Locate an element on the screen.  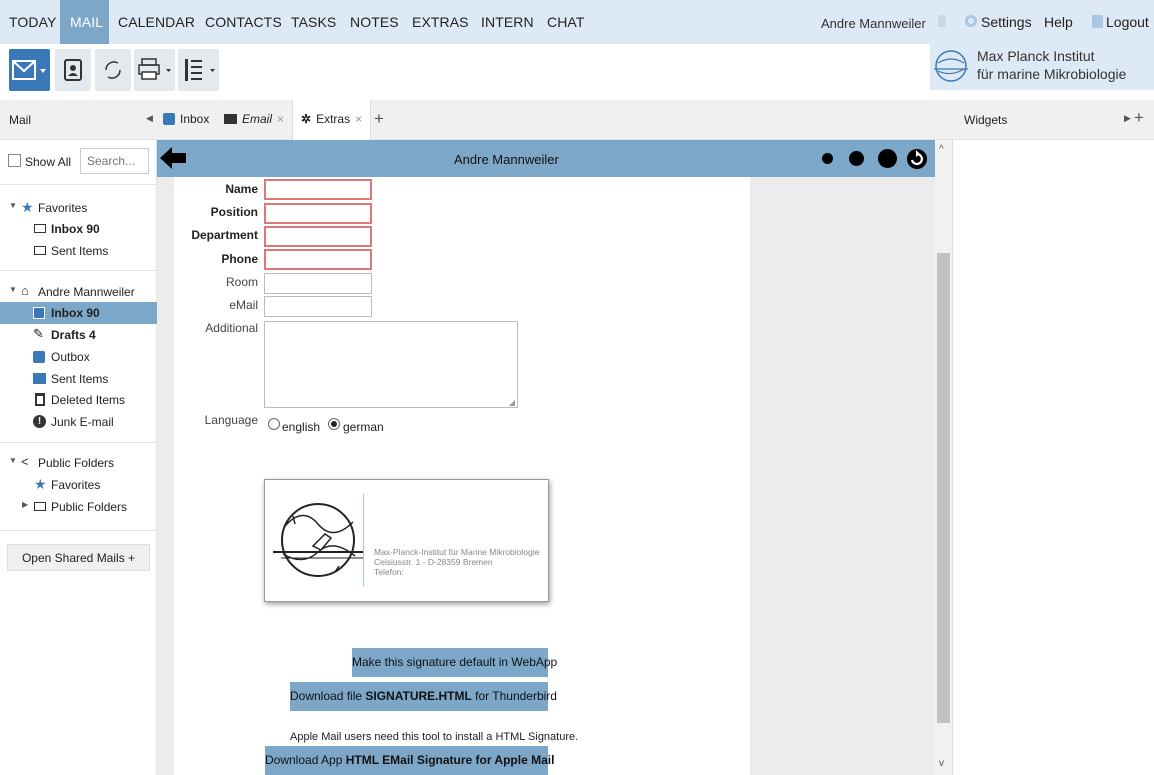
tab-extras-close-icon: × is located at coordinates (358, 119).